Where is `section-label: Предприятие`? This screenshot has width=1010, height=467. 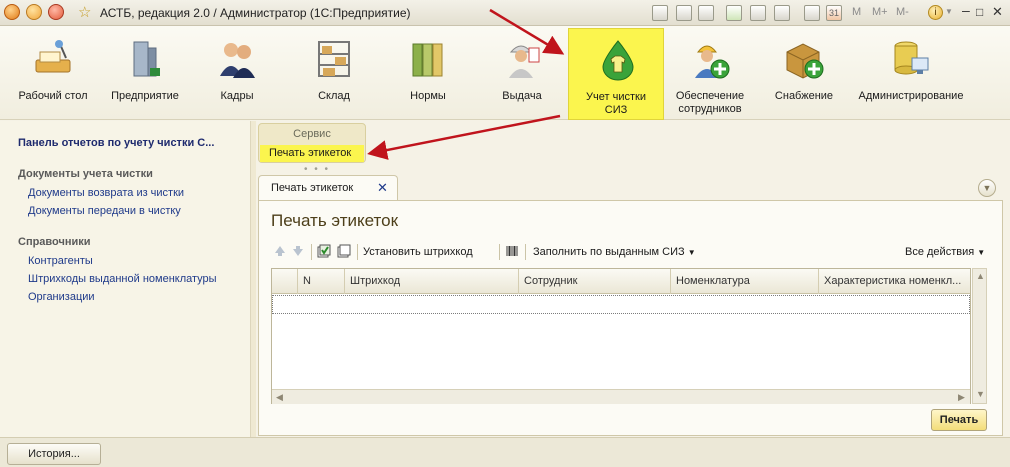 section-label: Предприятие is located at coordinates (145, 96).